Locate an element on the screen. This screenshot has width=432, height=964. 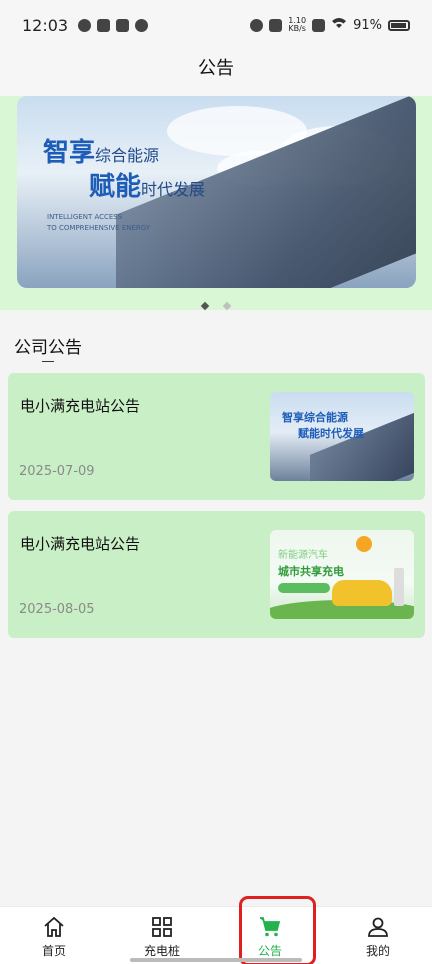
status-bar: 12:03 1.10 KB/s 91% is located at coordinates (216, 25).